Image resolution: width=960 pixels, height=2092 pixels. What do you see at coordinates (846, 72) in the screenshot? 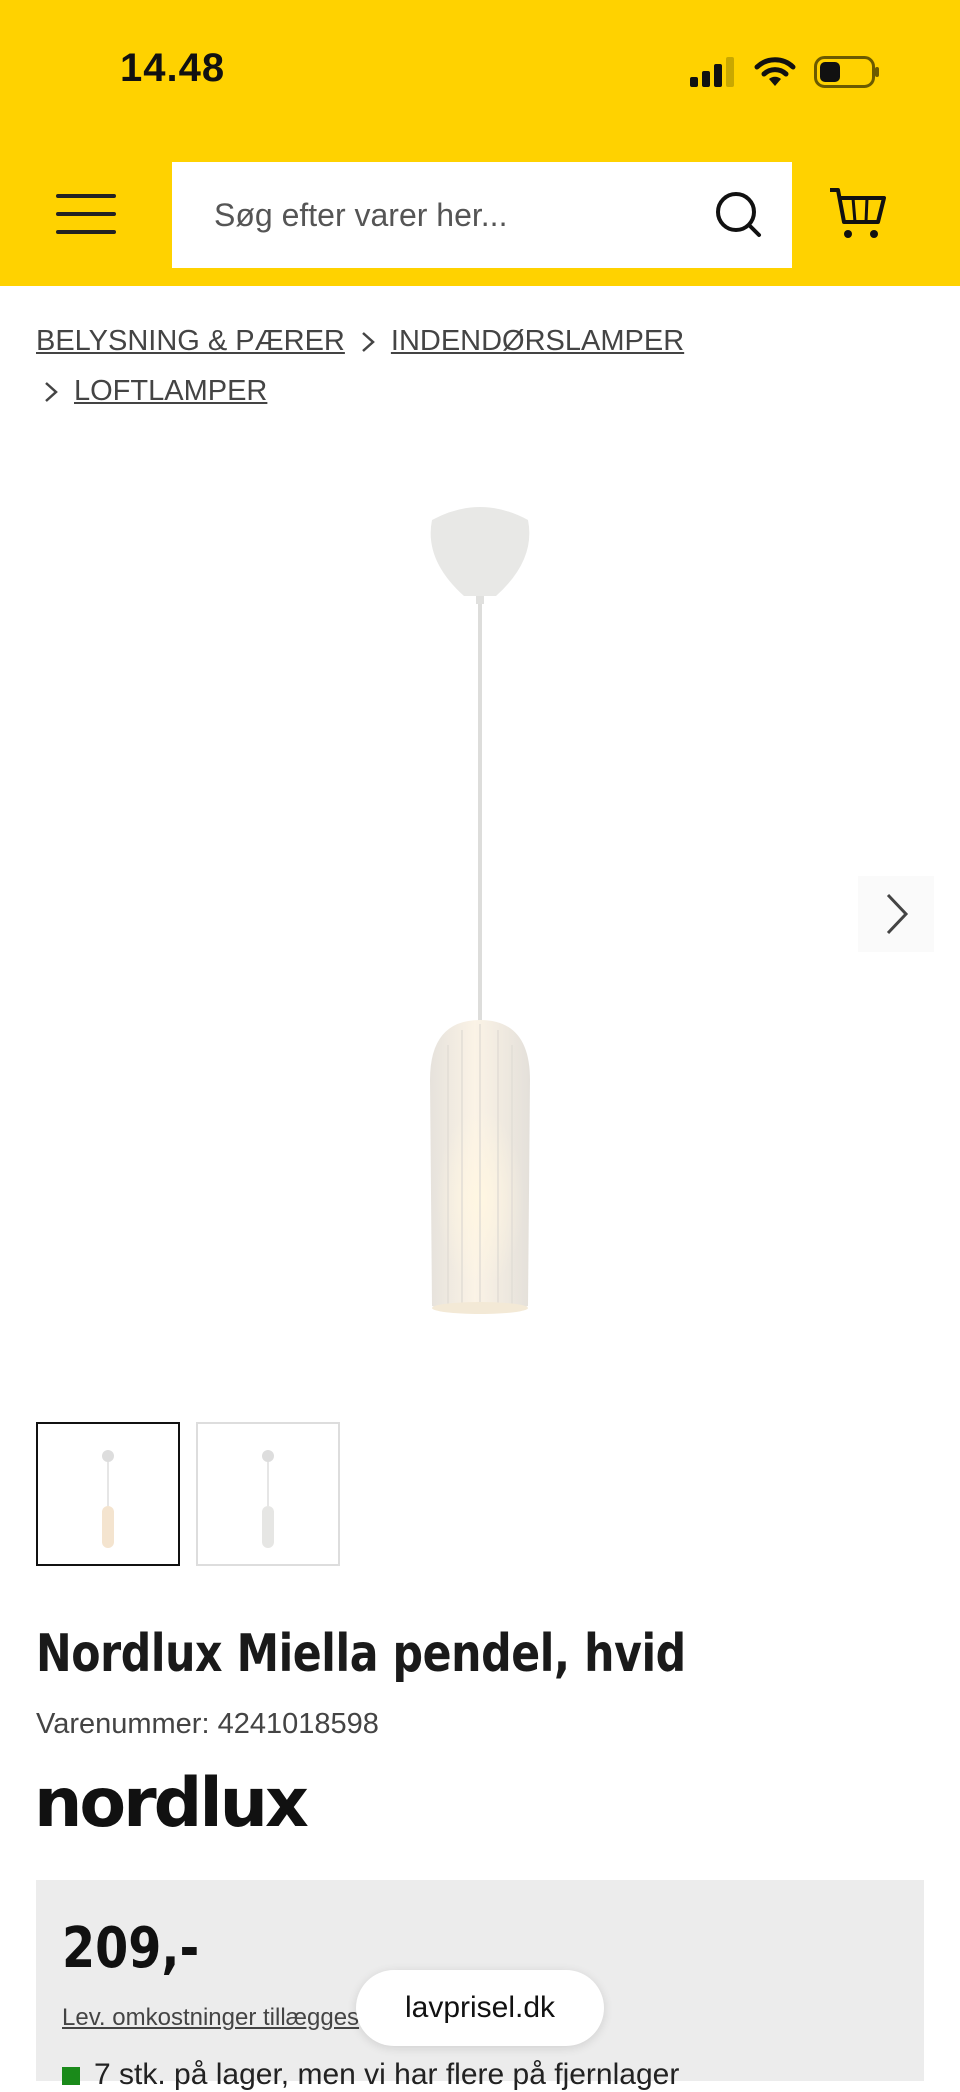
I see `battery-icon` at bounding box center [846, 72].